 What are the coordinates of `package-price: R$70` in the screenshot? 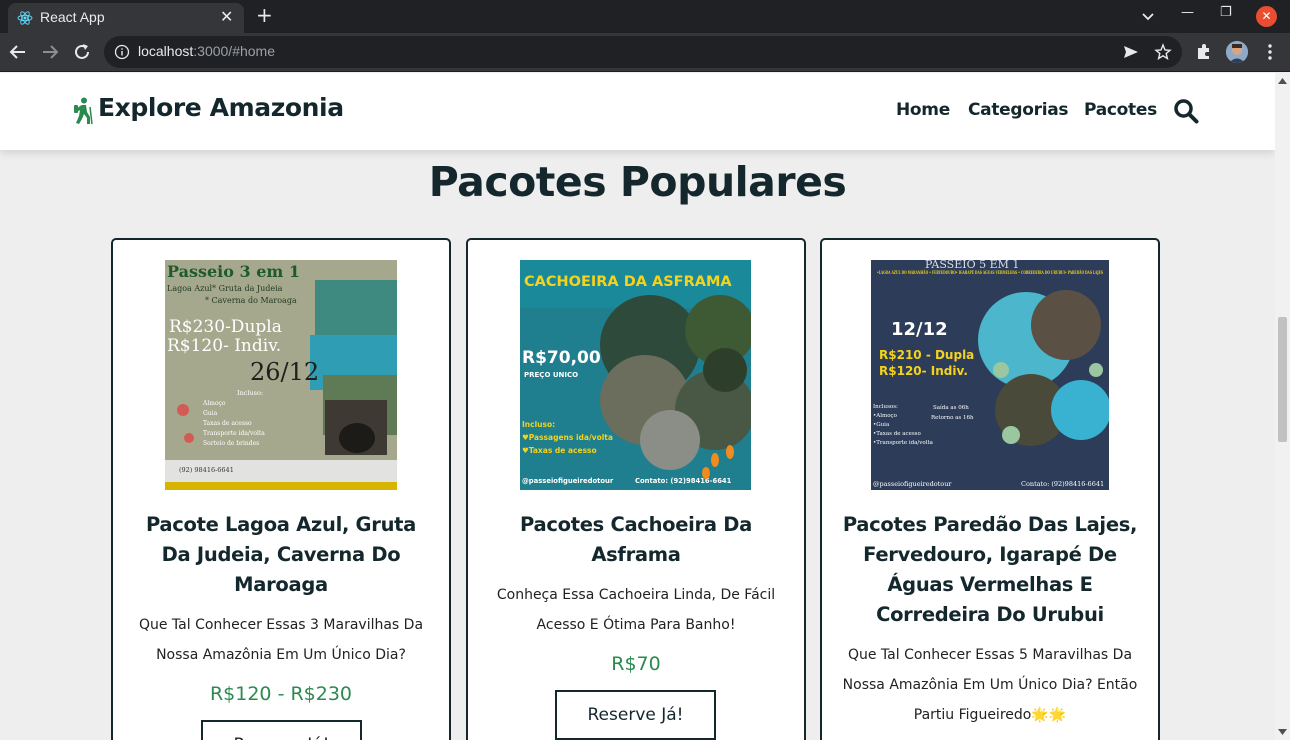 It's located at (636, 664).